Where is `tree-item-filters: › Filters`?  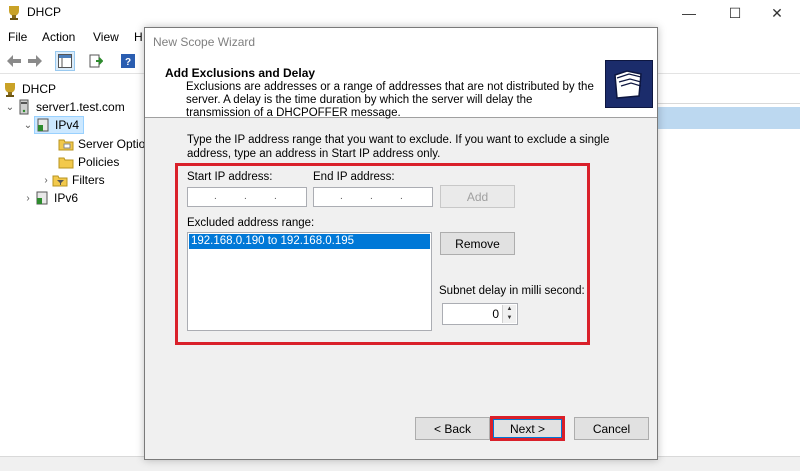
tree-item-filters: › Filters is located at coordinates (72, 180).